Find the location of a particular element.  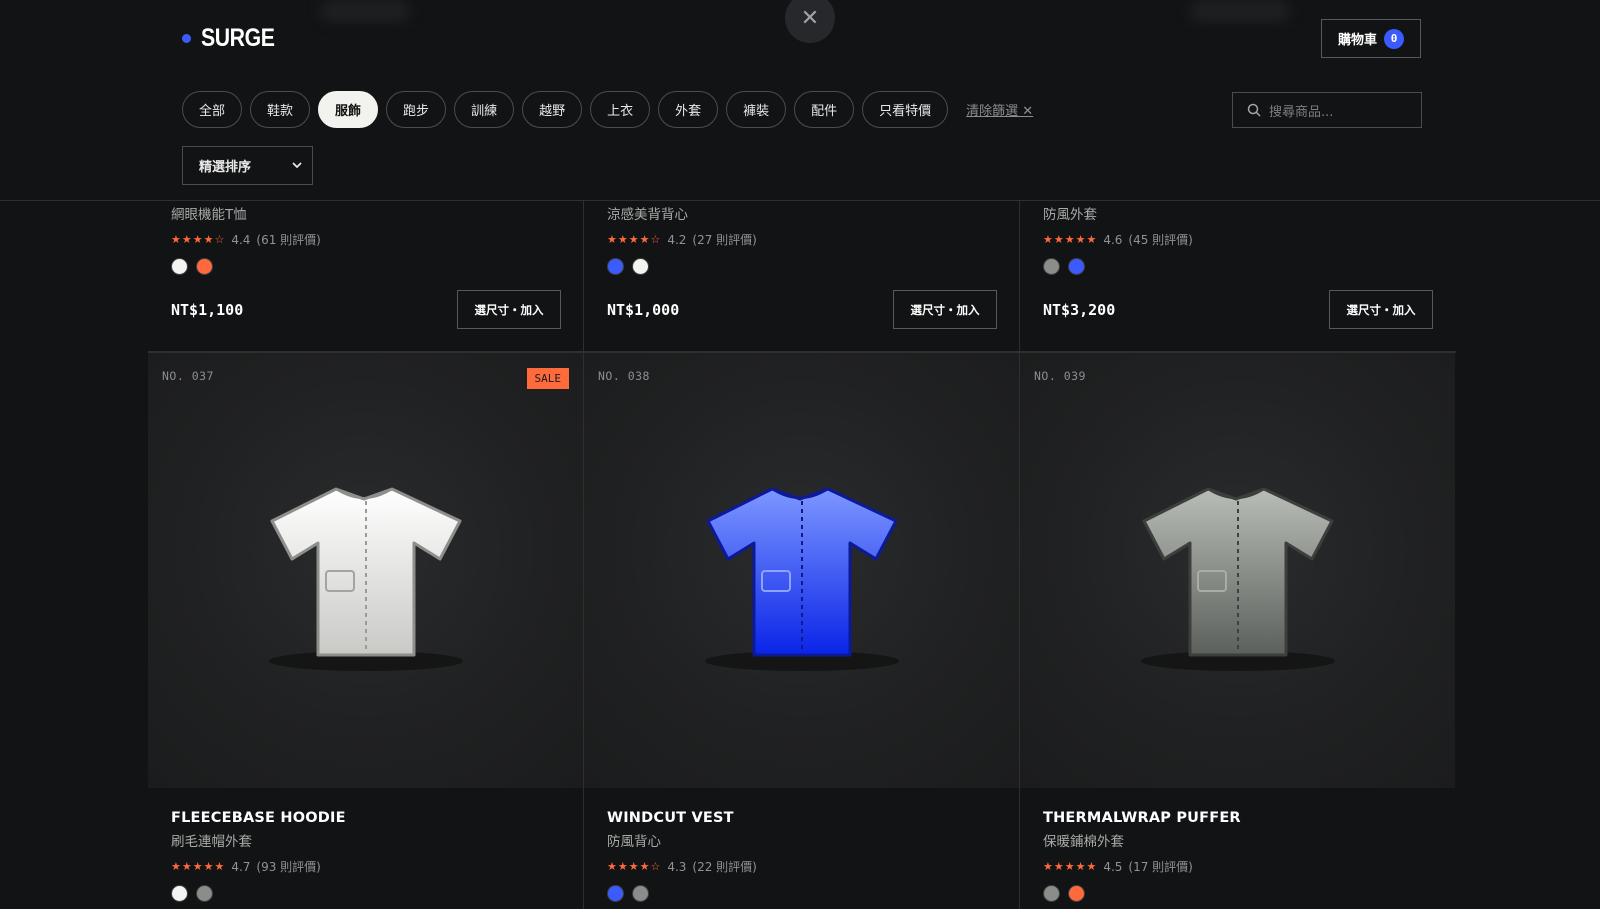

logo-dot is located at coordinates (186, 38).